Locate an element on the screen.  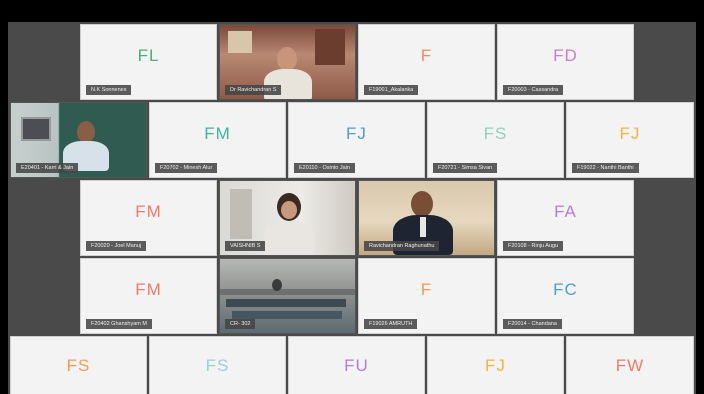
participant-tile-f19001: F F19001_Akalanka is located at coordinates (426, 62).